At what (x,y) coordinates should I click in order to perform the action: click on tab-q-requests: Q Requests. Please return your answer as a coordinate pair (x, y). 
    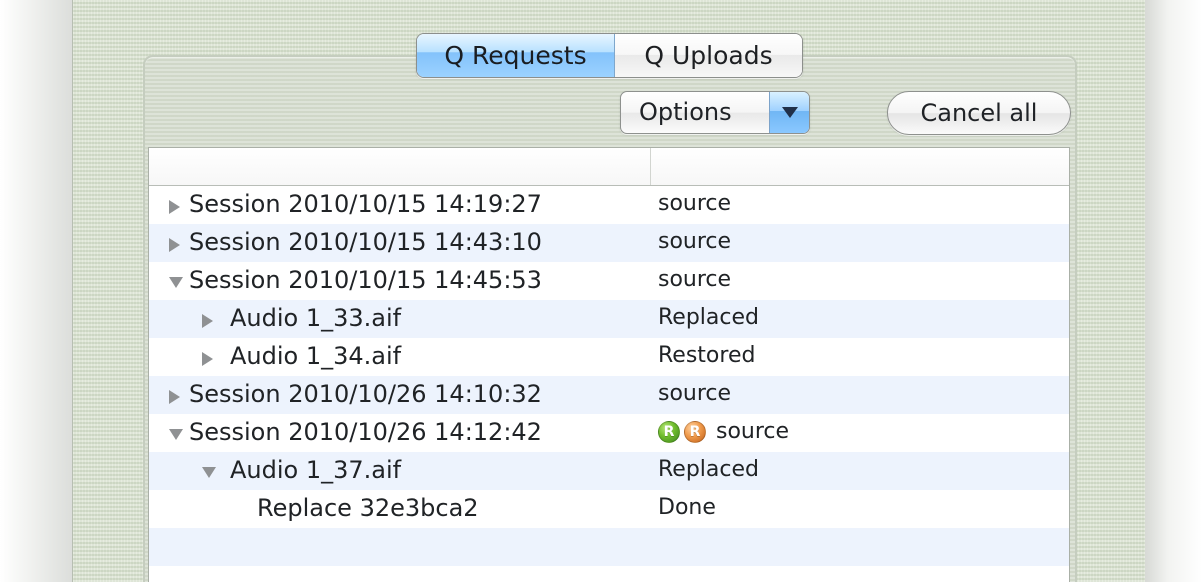
    Looking at the image, I should click on (516, 55).